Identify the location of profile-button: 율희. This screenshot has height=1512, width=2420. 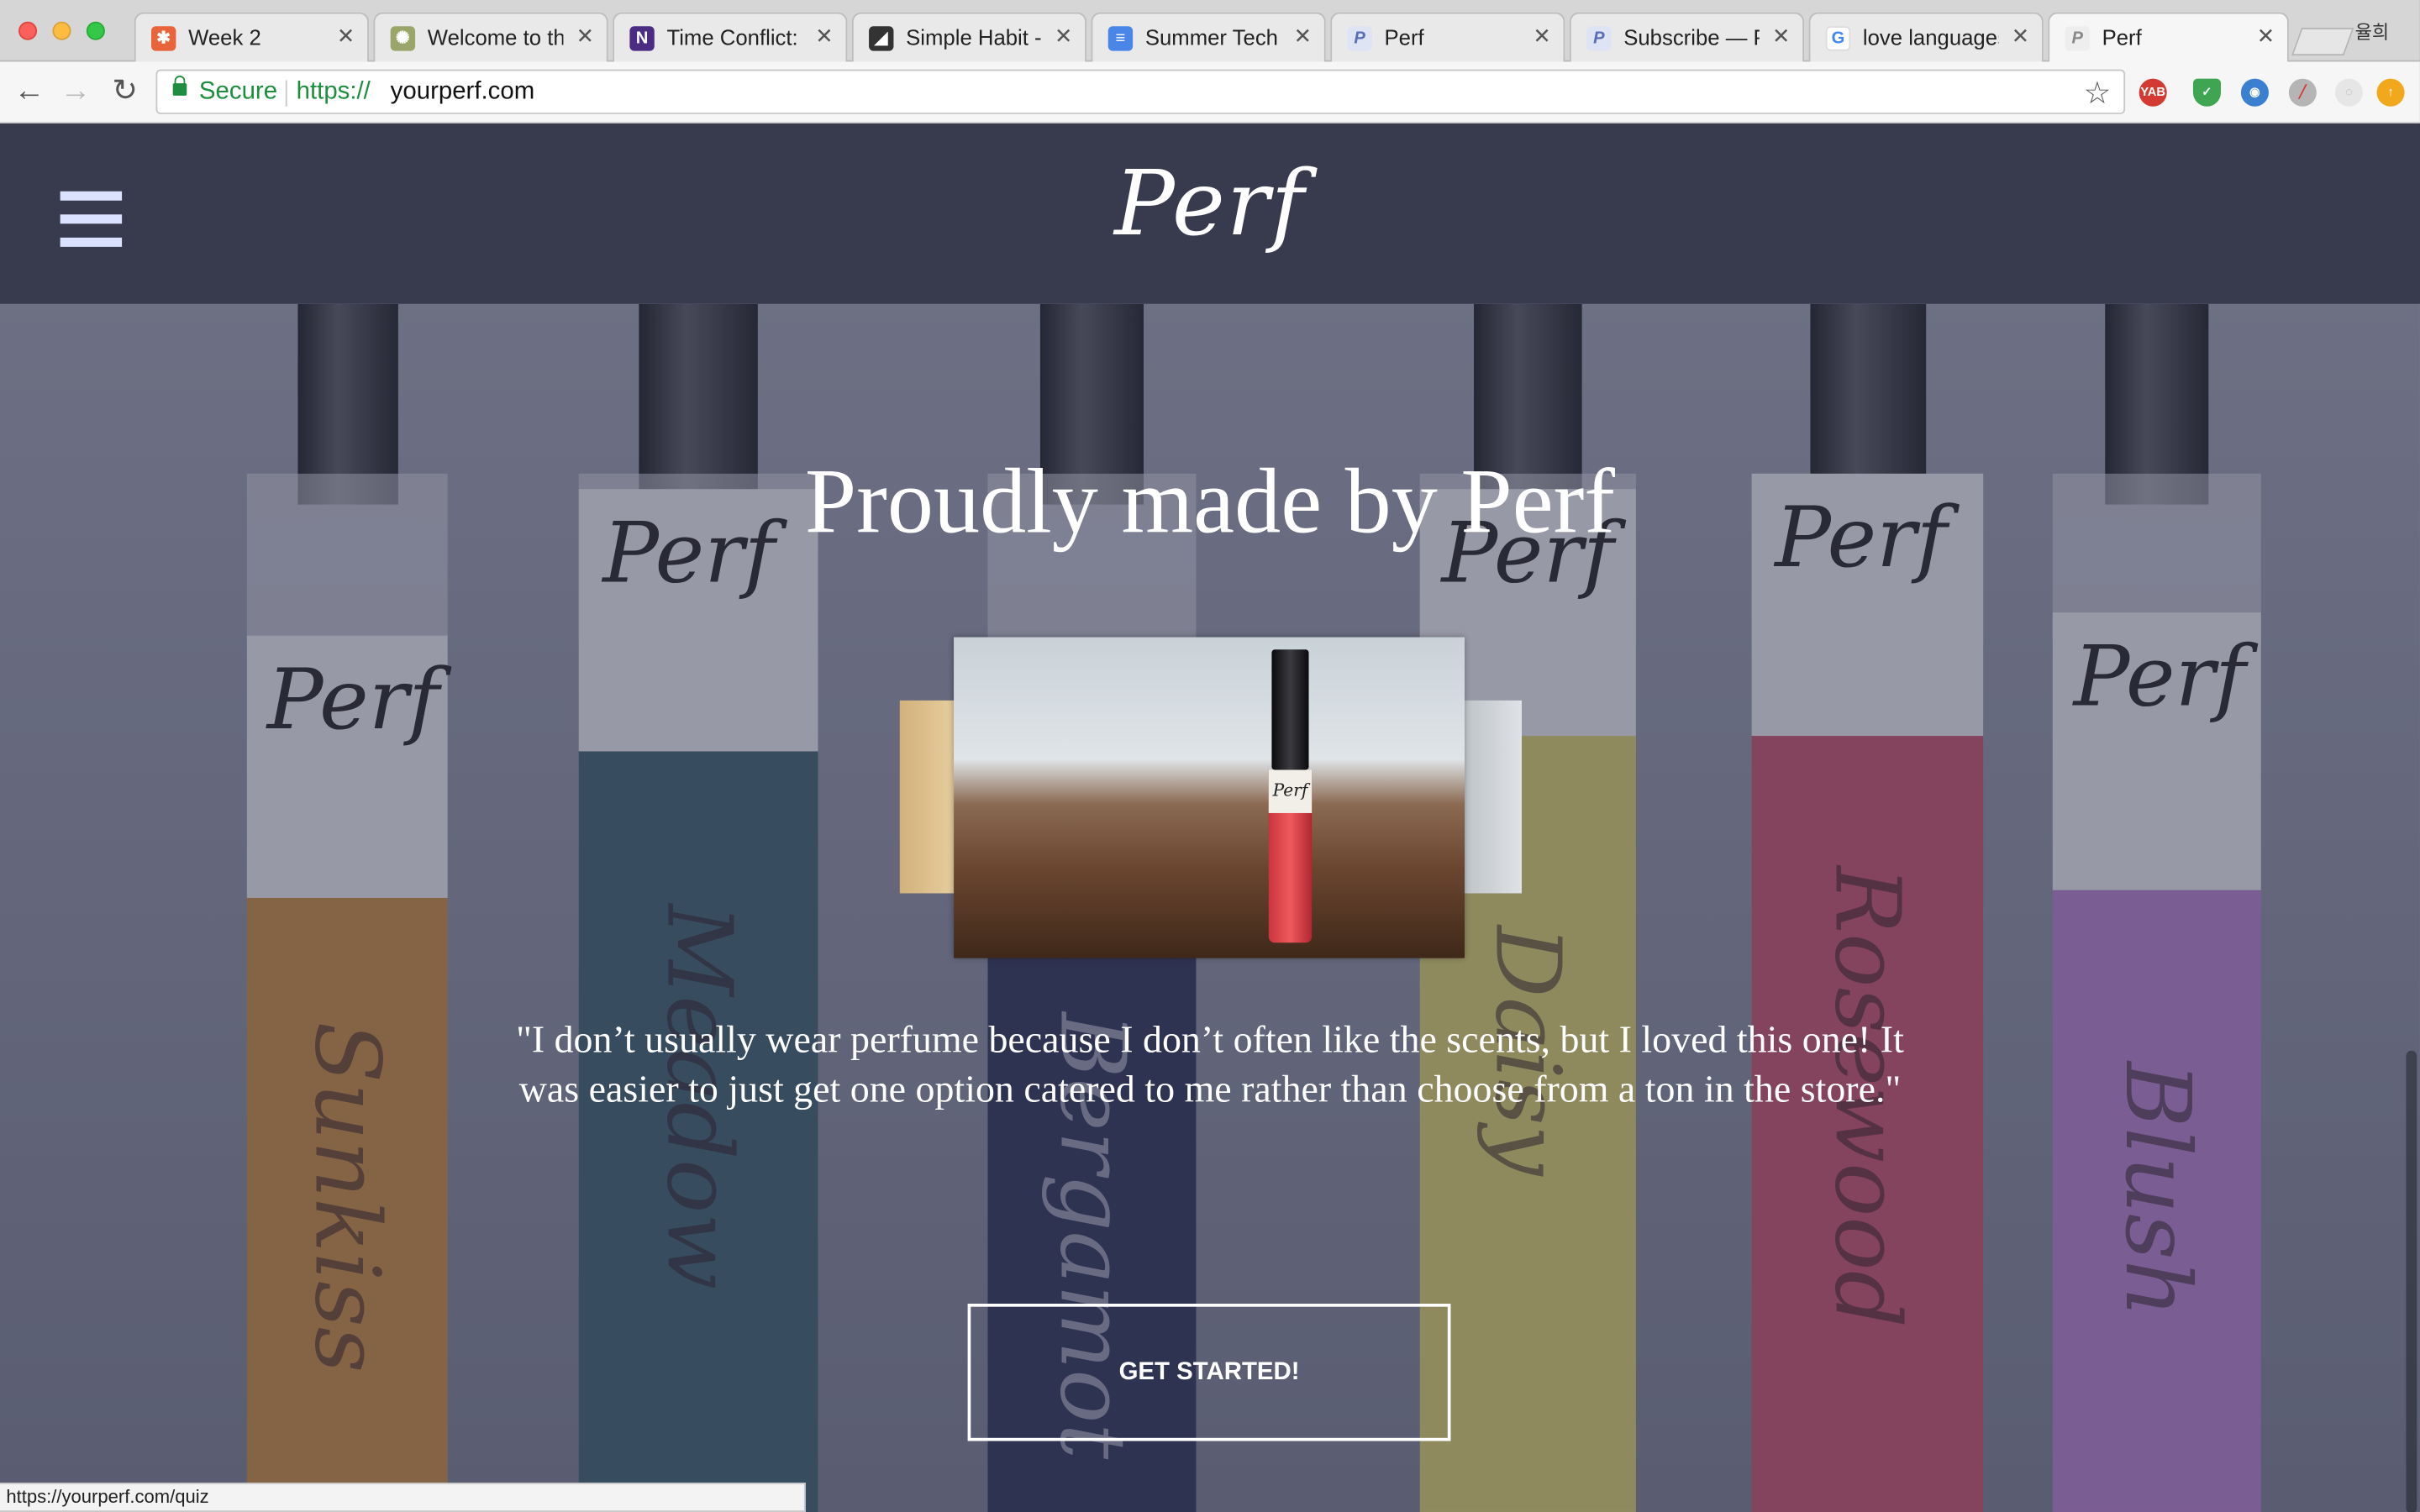
(2372, 31).